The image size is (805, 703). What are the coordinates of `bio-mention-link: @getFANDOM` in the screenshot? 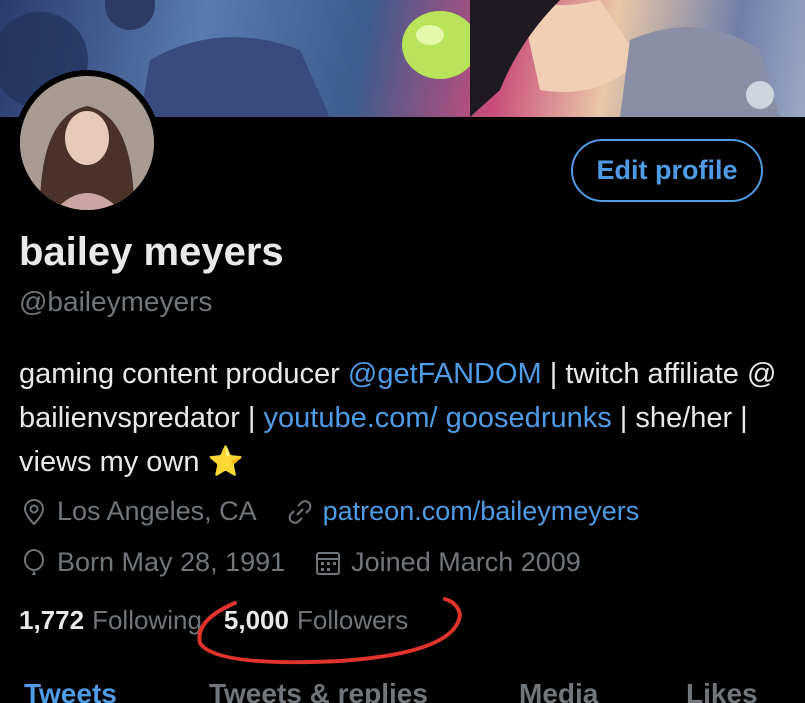 It's located at (445, 374).